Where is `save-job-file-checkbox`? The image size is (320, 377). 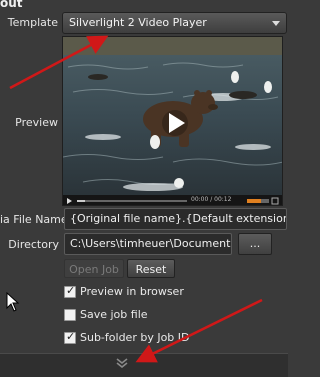 save-job-file-checkbox is located at coordinates (70, 315).